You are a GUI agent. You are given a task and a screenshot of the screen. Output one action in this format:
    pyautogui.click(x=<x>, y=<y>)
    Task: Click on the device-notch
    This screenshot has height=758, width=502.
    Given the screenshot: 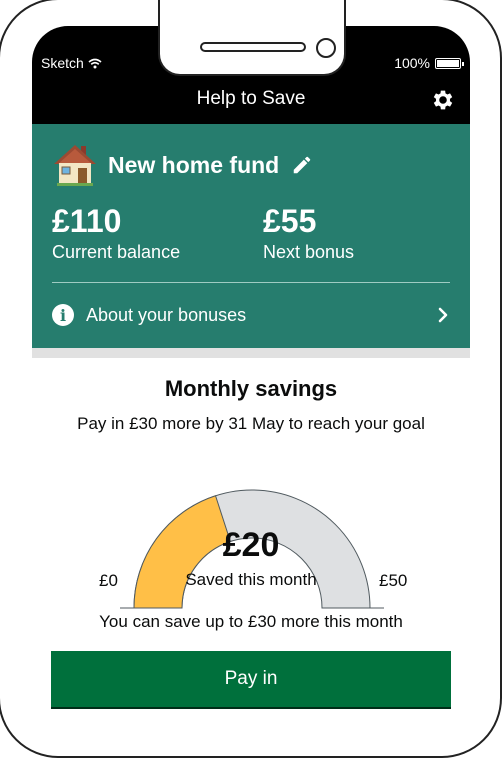 What is the action you would take?
    pyautogui.click(x=252, y=38)
    